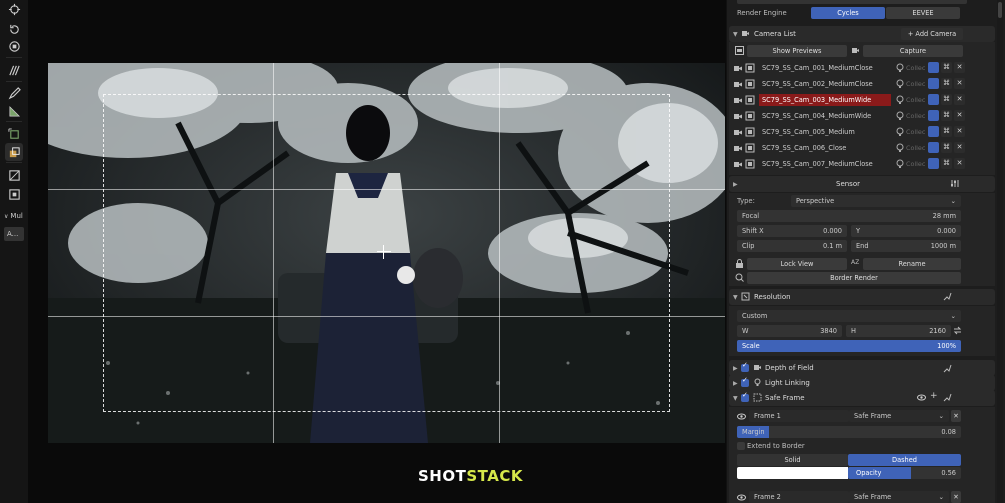 The width and height of the screenshot is (1005, 503). Describe the element at coordinates (825, 100) in the screenshot. I see `camera-name: SC79_SS_Cam_003_MediumWide` at that location.